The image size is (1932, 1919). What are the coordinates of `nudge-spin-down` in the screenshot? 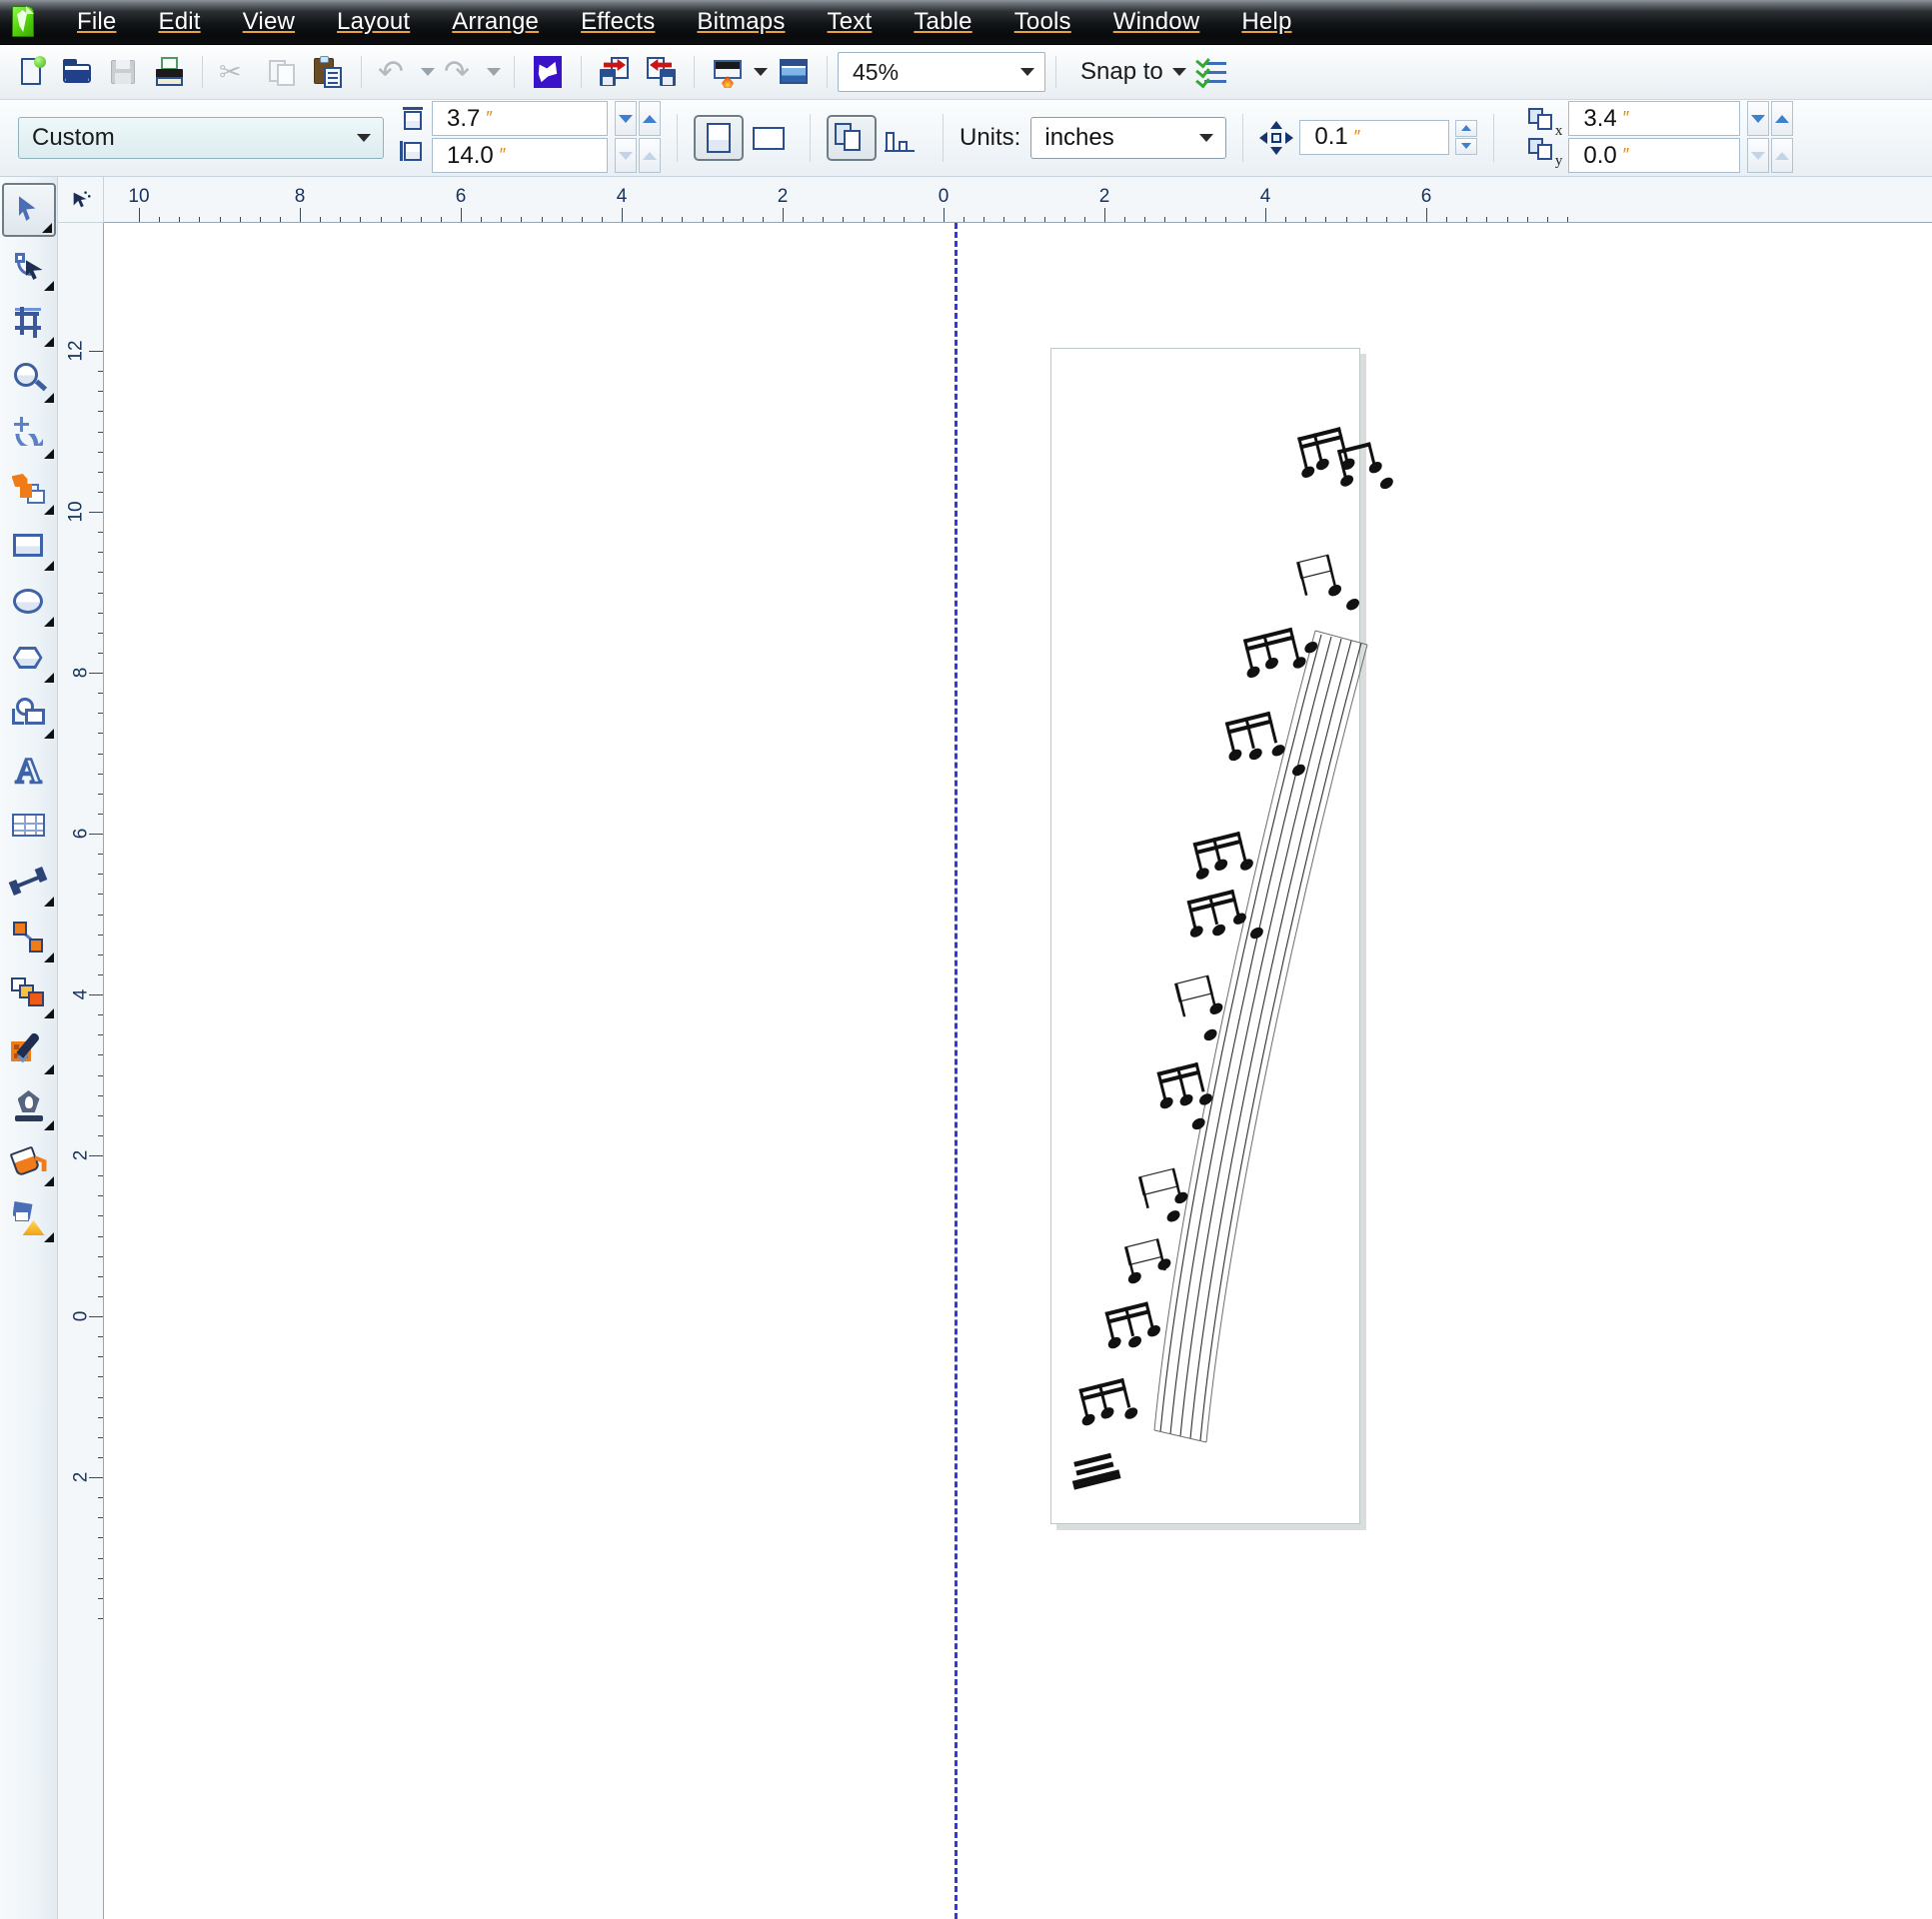 It's located at (1466, 146).